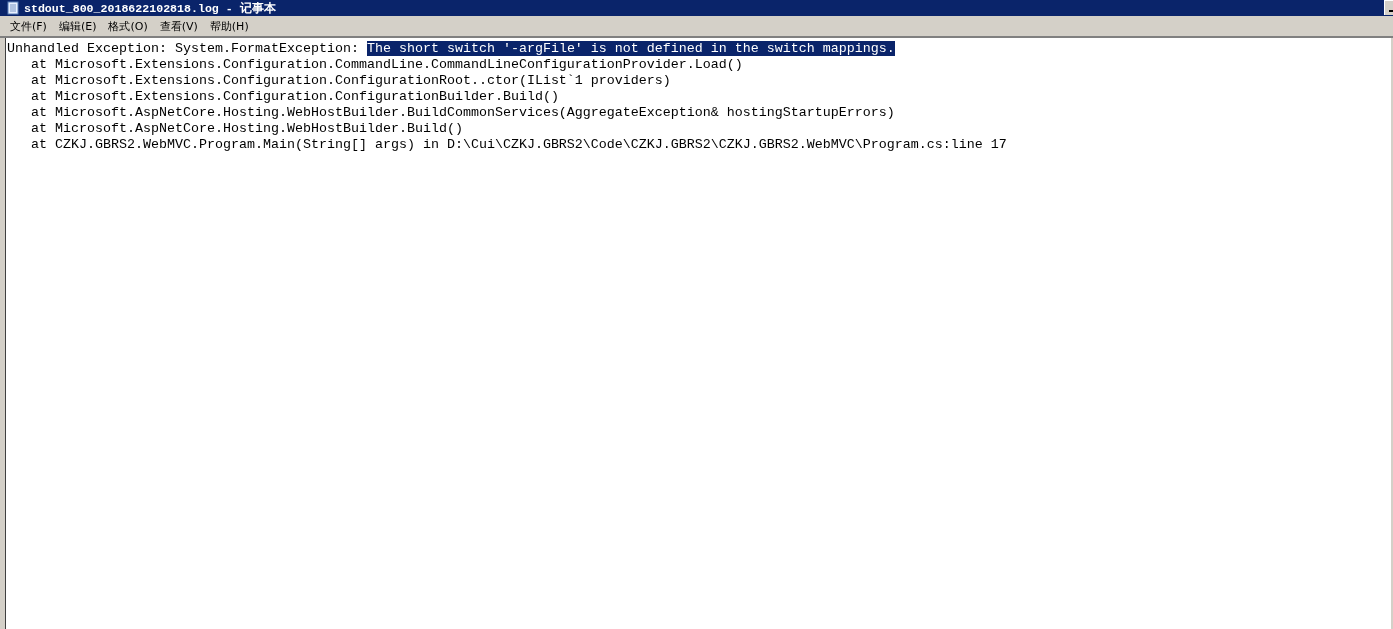 The height and width of the screenshot is (629, 1393). Describe the element at coordinates (1388, 7) in the screenshot. I see `minimize-button` at that location.